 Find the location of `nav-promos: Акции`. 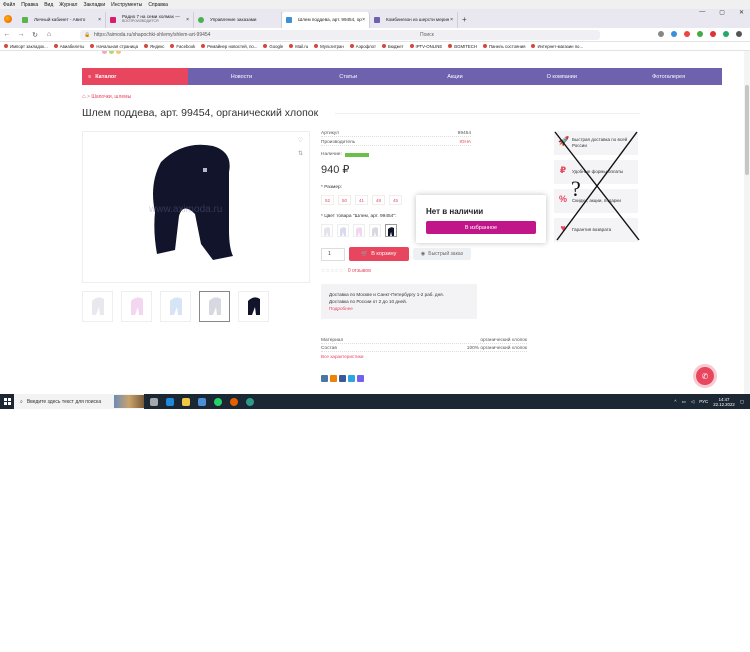

nav-promos: Акции is located at coordinates (455, 77).